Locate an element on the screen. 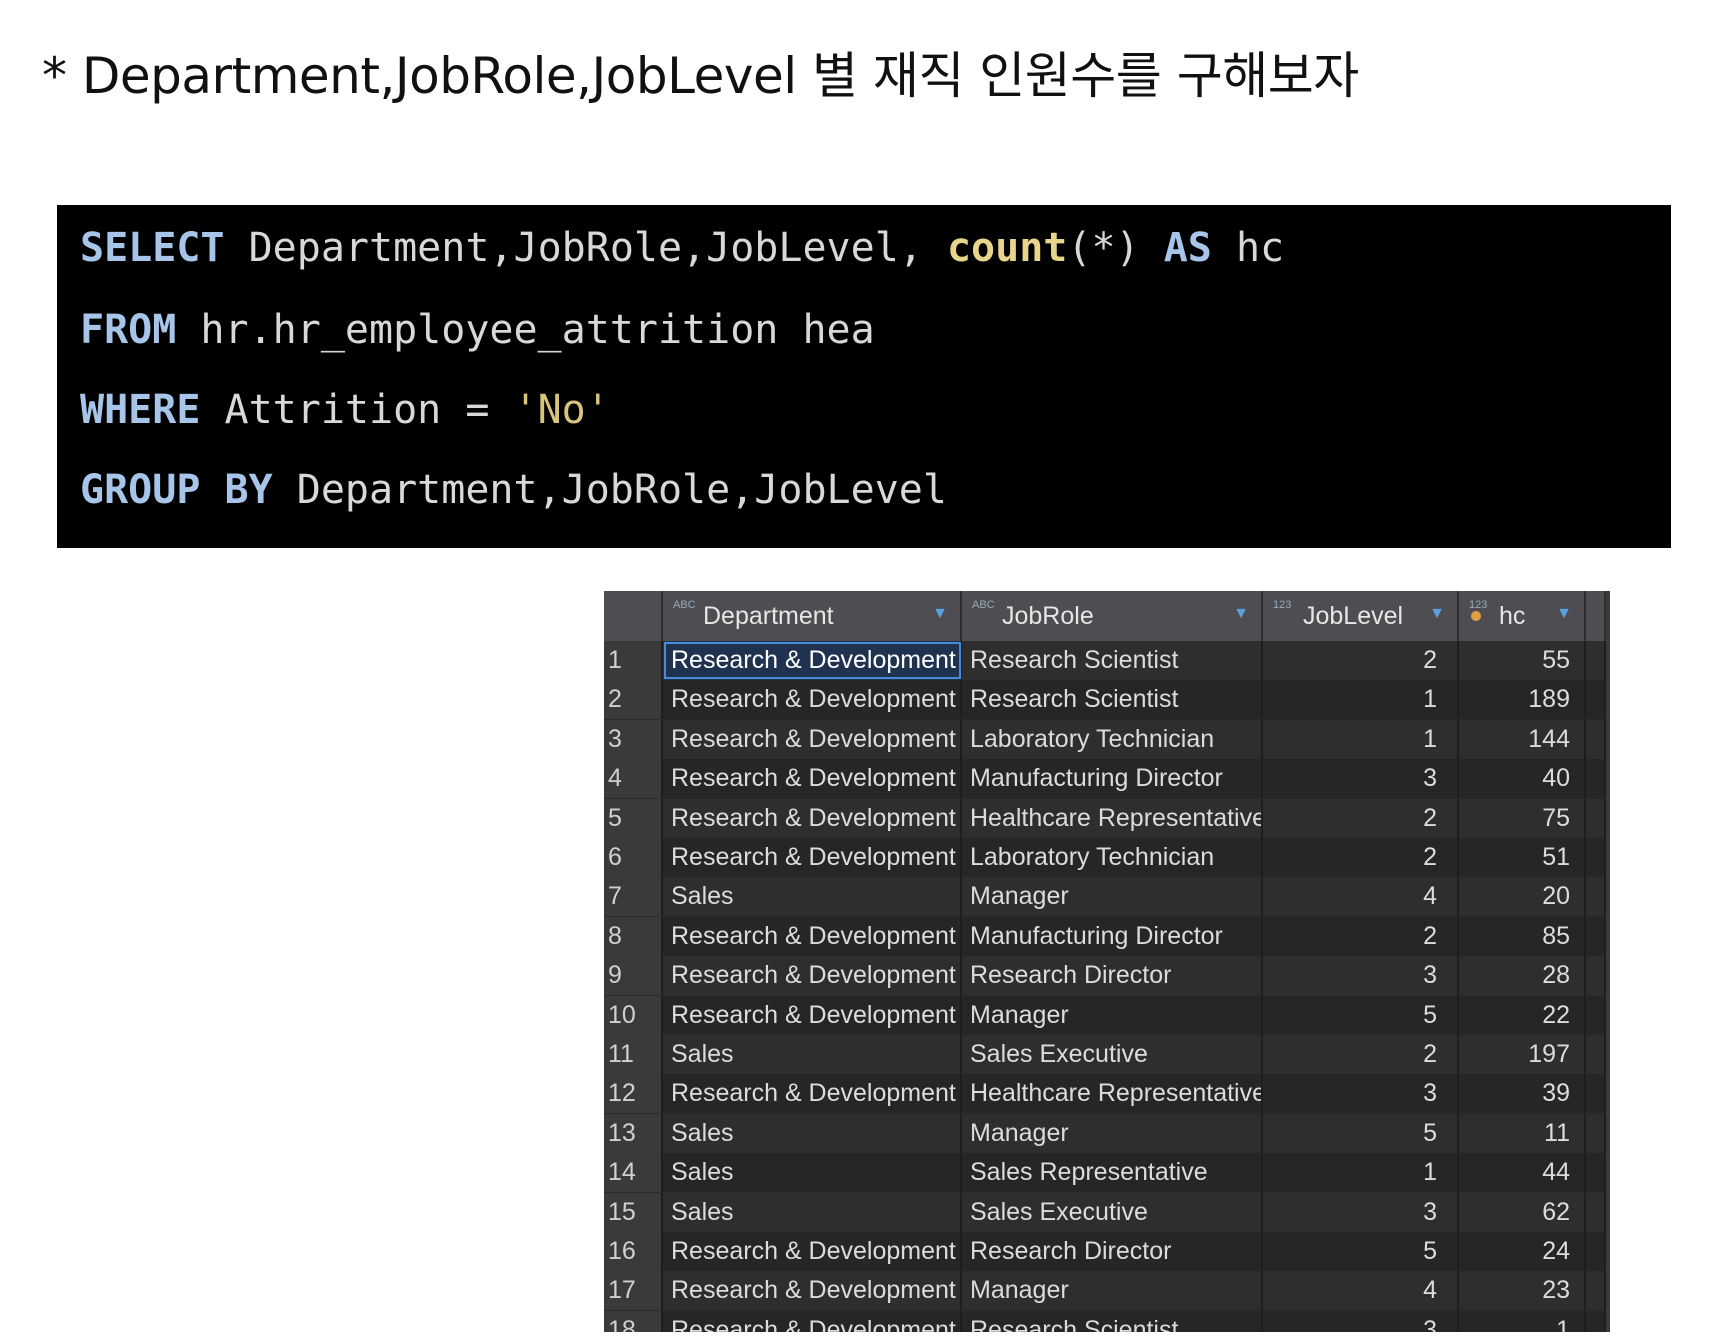  row-number: 18 is located at coordinates (633, 1321).